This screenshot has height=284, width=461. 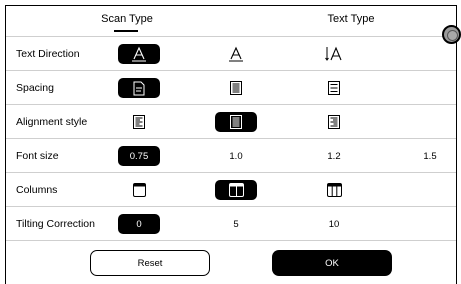 I want to click on spacing-dense-option, so click(x=236, y=88).